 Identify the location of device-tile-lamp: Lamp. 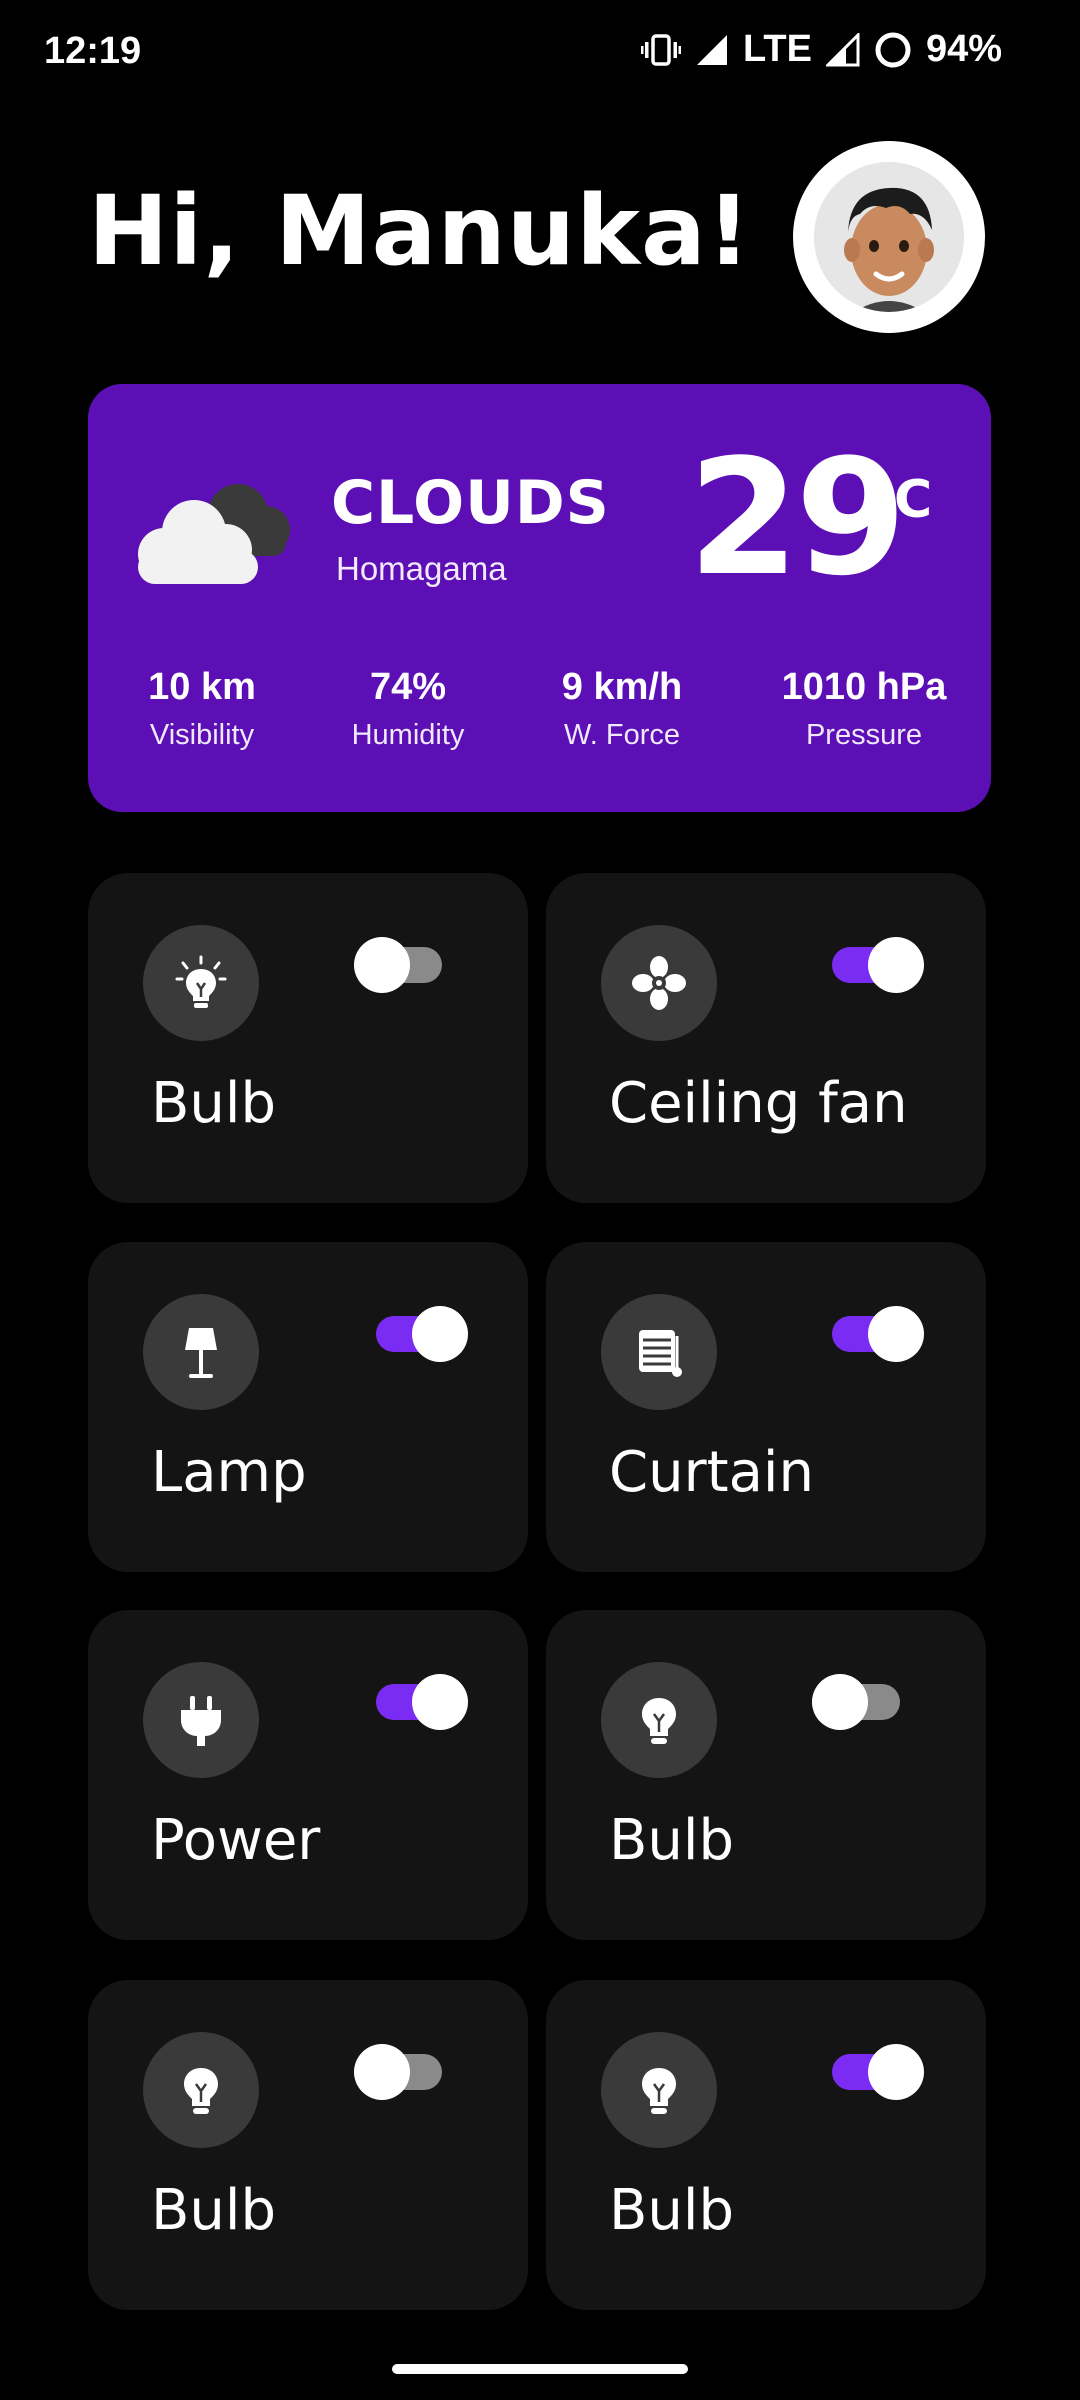
(308, 1407).